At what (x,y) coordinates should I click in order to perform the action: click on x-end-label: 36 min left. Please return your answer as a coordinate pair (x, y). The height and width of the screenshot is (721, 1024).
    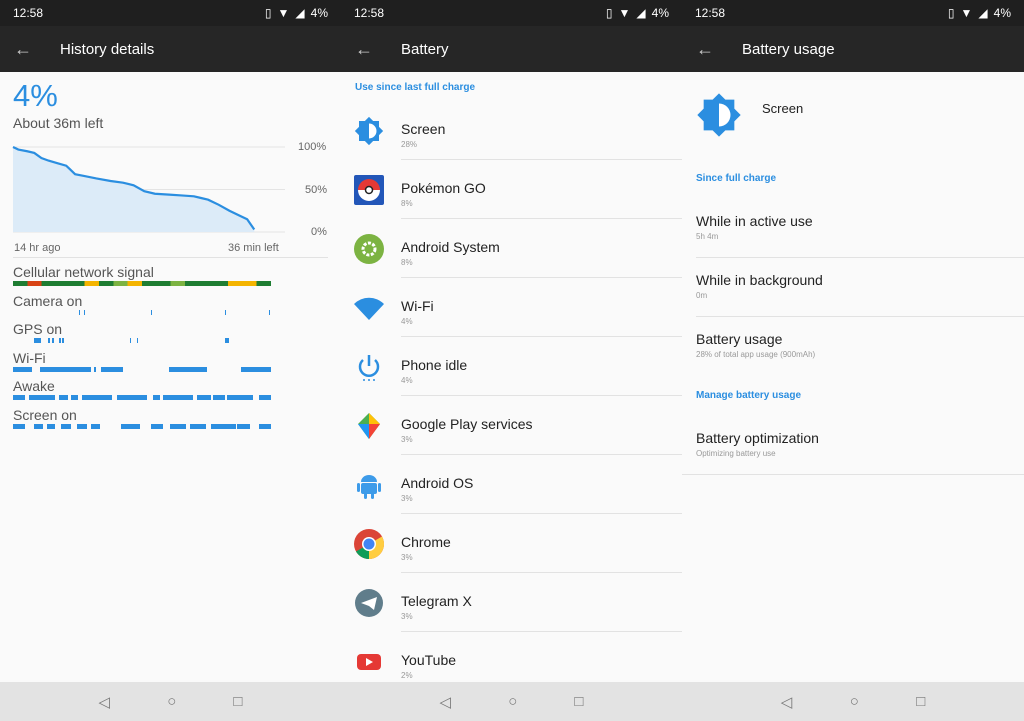
    Looking at the image, I should click on (253, 248).